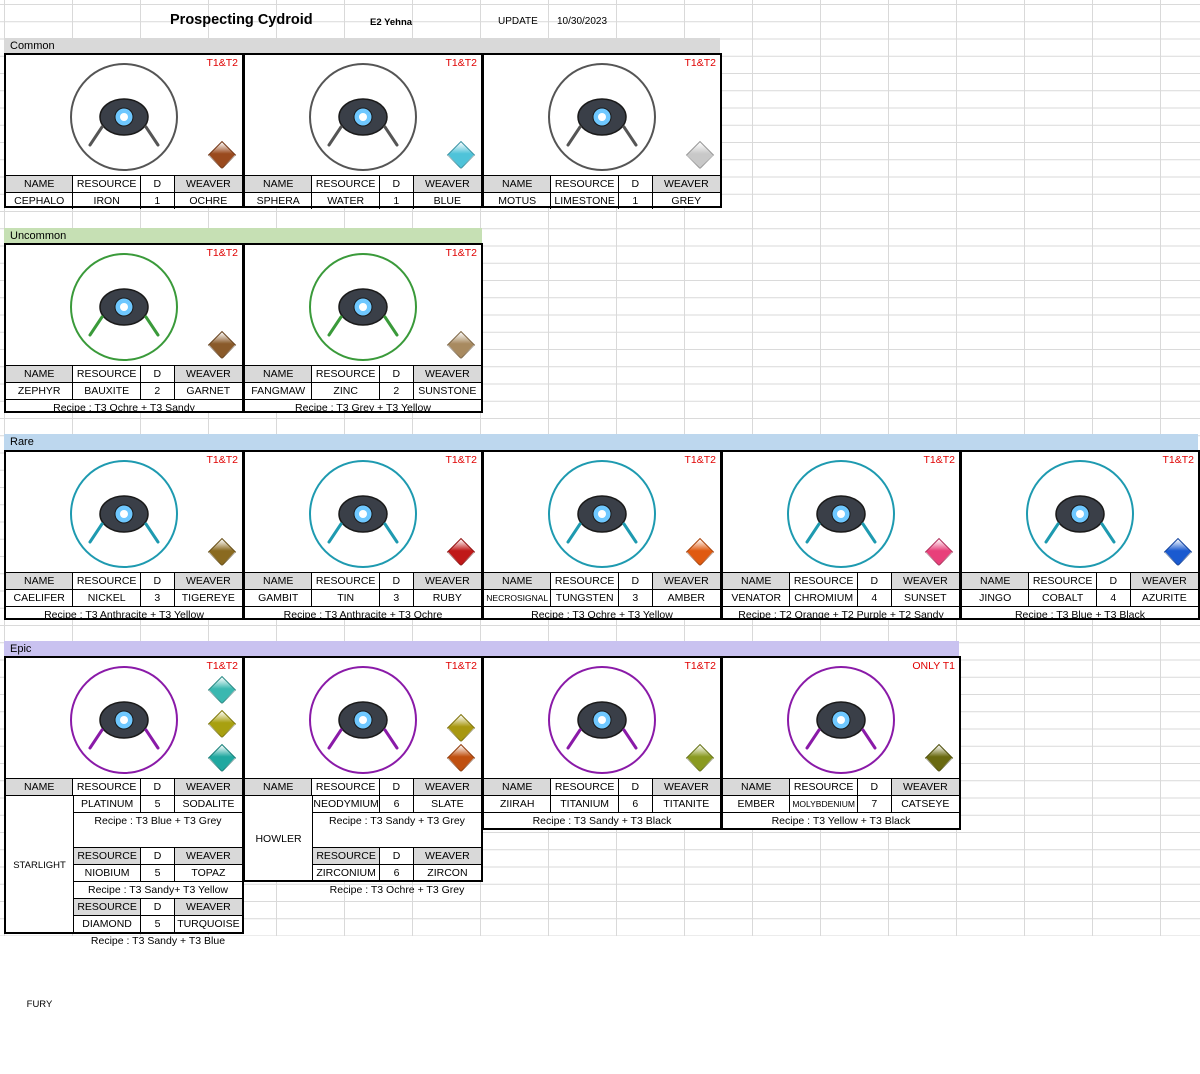 This screenshot has width=1200, height=1074. I want to click on resource-cell: CHROMIUM, so click(824, 597).